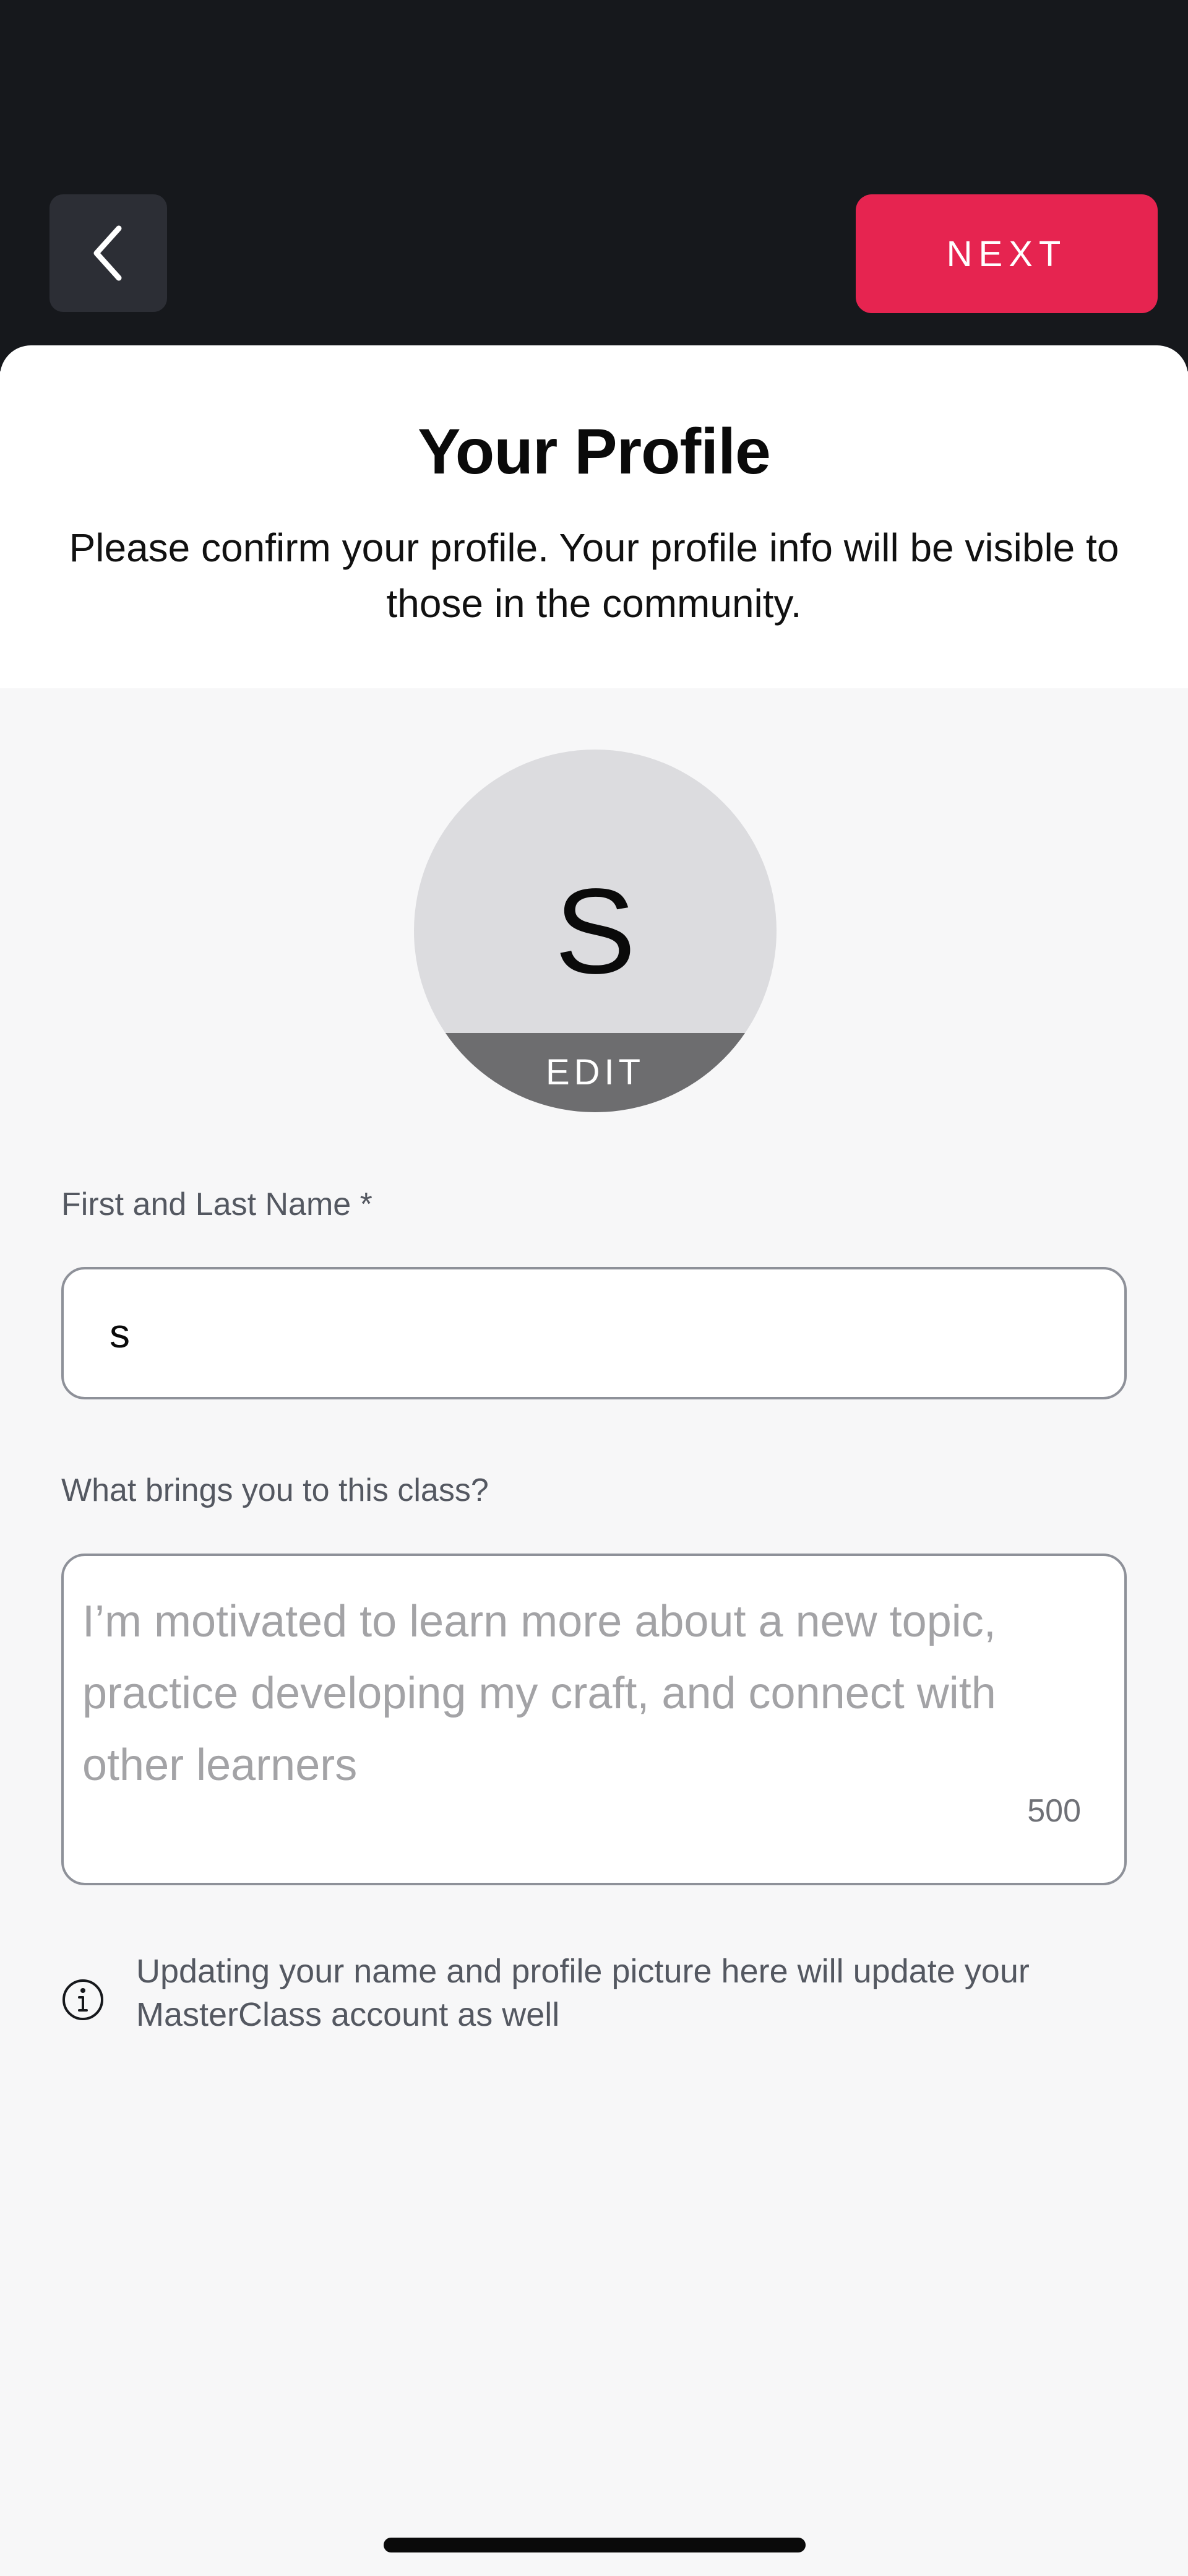  Describe the element at coordinates (1054, 1811) in the screenshot. I see `character-count: 500` at that location.